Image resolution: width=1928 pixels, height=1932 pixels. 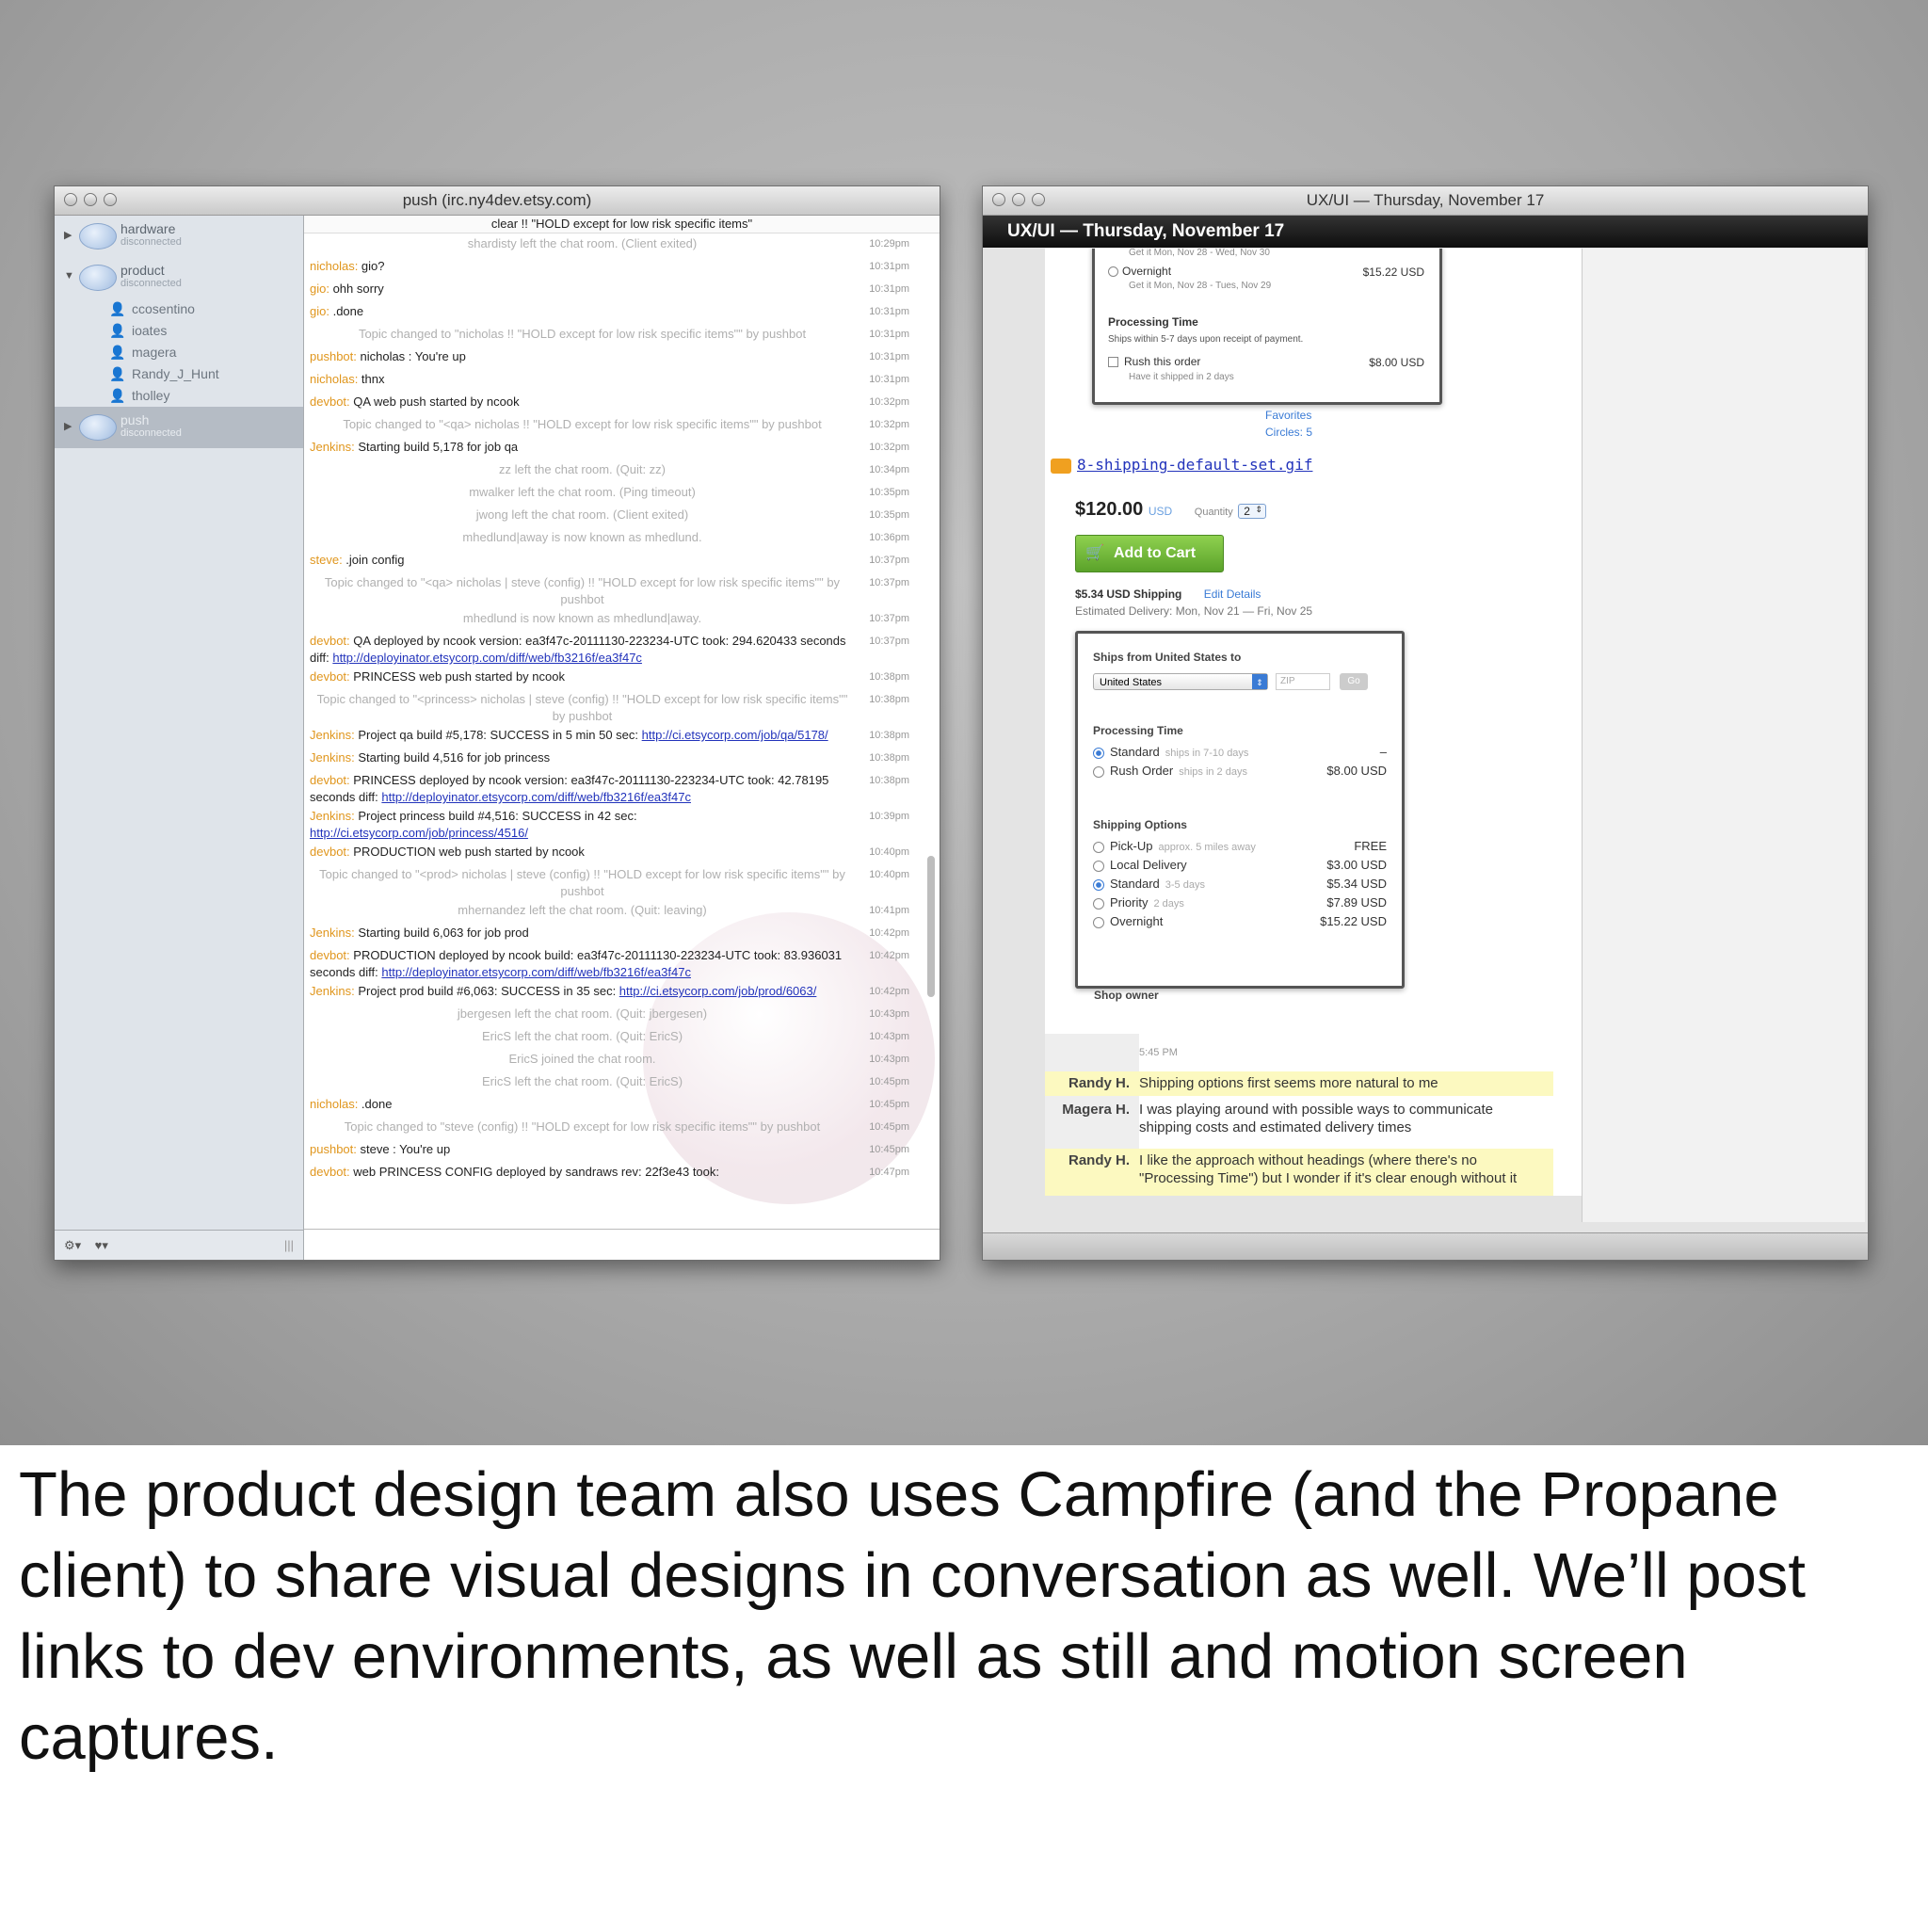 What do you see at coordinates (1154, 361) in the screenshot?
I see `rush-option: Rush this order` at bounding box center [1154, 361].